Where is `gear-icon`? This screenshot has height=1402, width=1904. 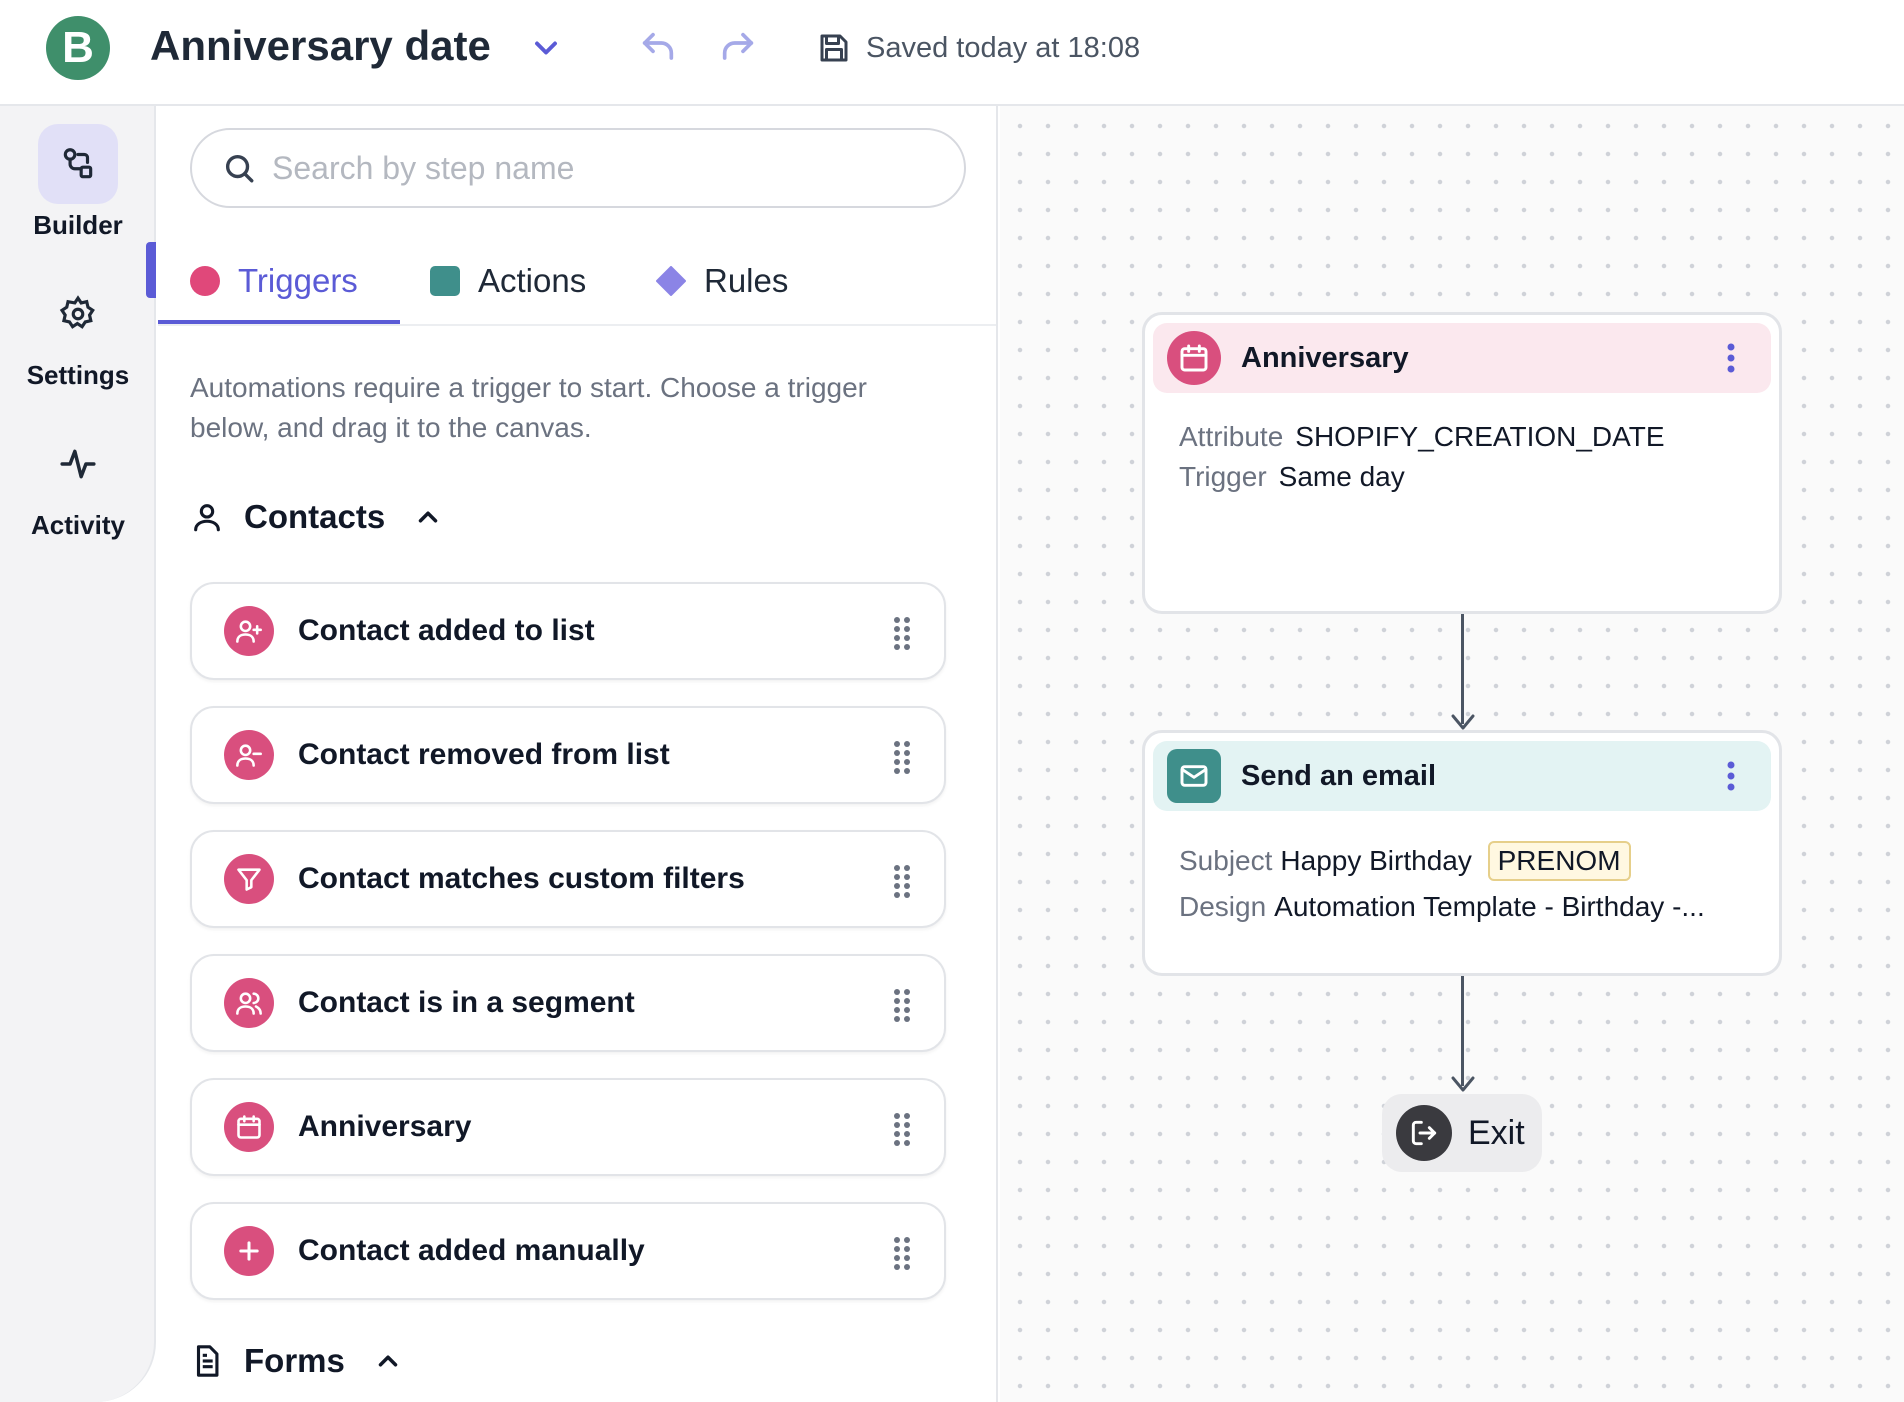 gear-icon is located at coordinates (77, 312).